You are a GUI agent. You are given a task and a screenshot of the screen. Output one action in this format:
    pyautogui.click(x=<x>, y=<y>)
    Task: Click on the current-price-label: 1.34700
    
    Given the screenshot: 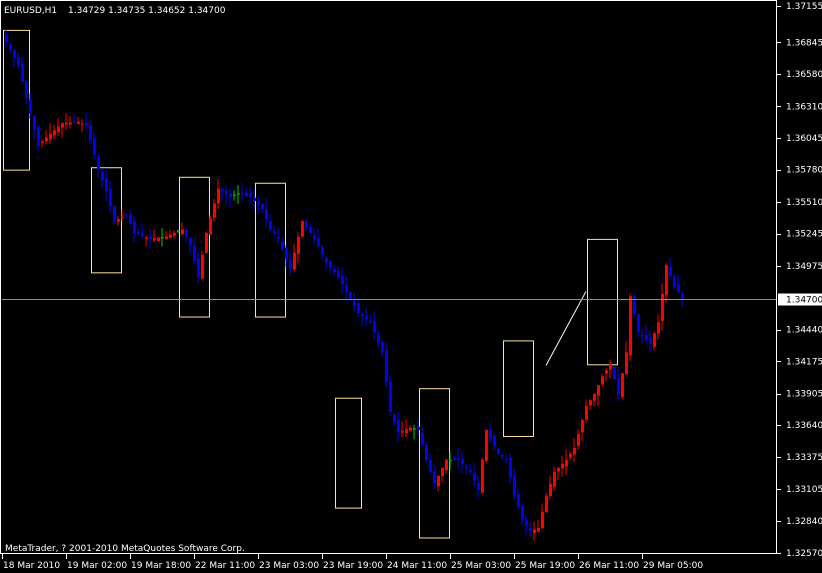 What is the action you would take?
    pyautogui.click(x=804, y=301)
    